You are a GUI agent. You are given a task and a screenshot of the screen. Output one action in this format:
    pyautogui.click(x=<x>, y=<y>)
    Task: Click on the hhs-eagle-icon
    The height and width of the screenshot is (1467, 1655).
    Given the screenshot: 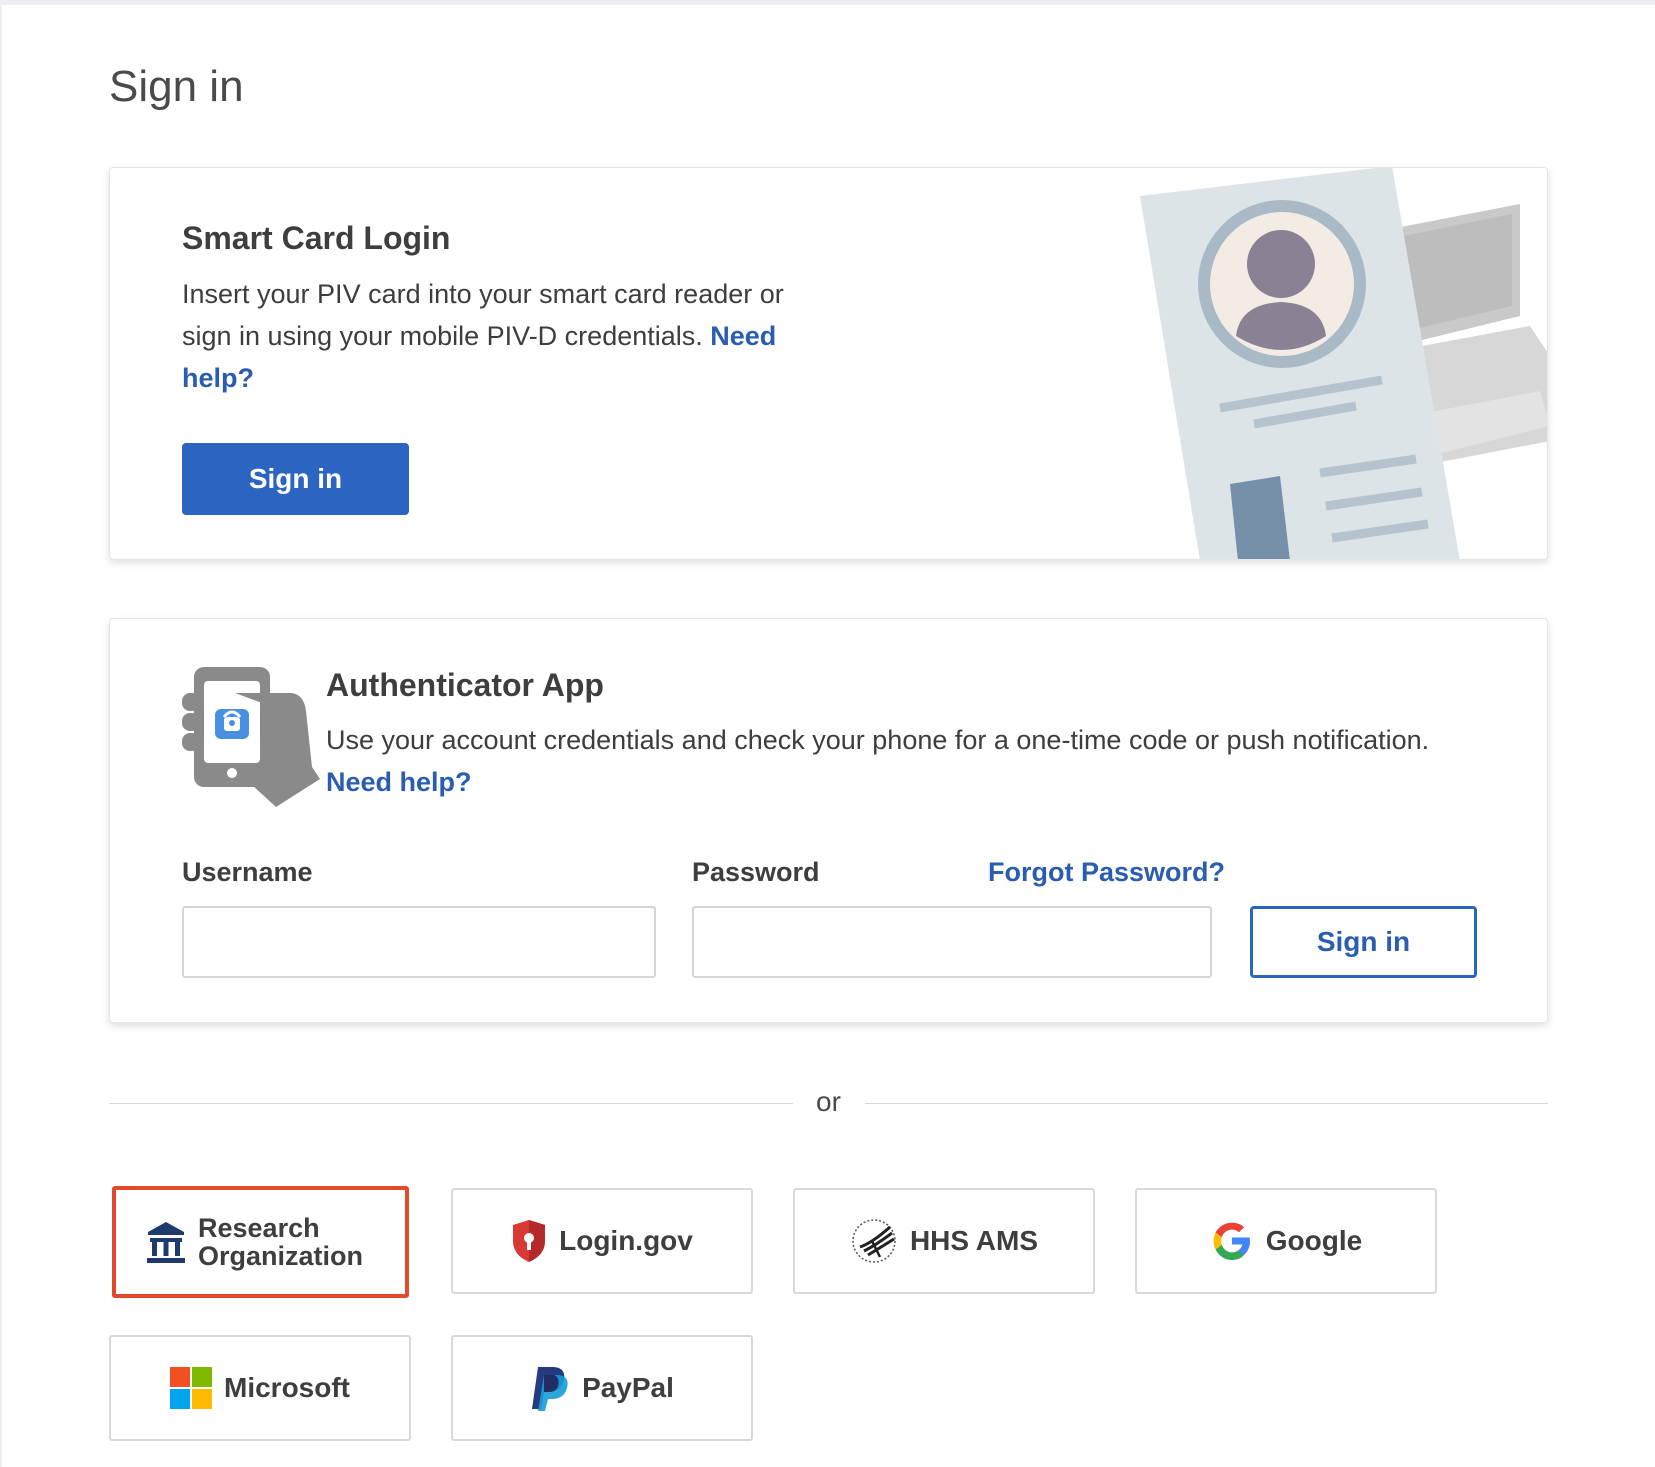 What is the action you would take?
    pyautogui.click(x=874, y=1241)
    